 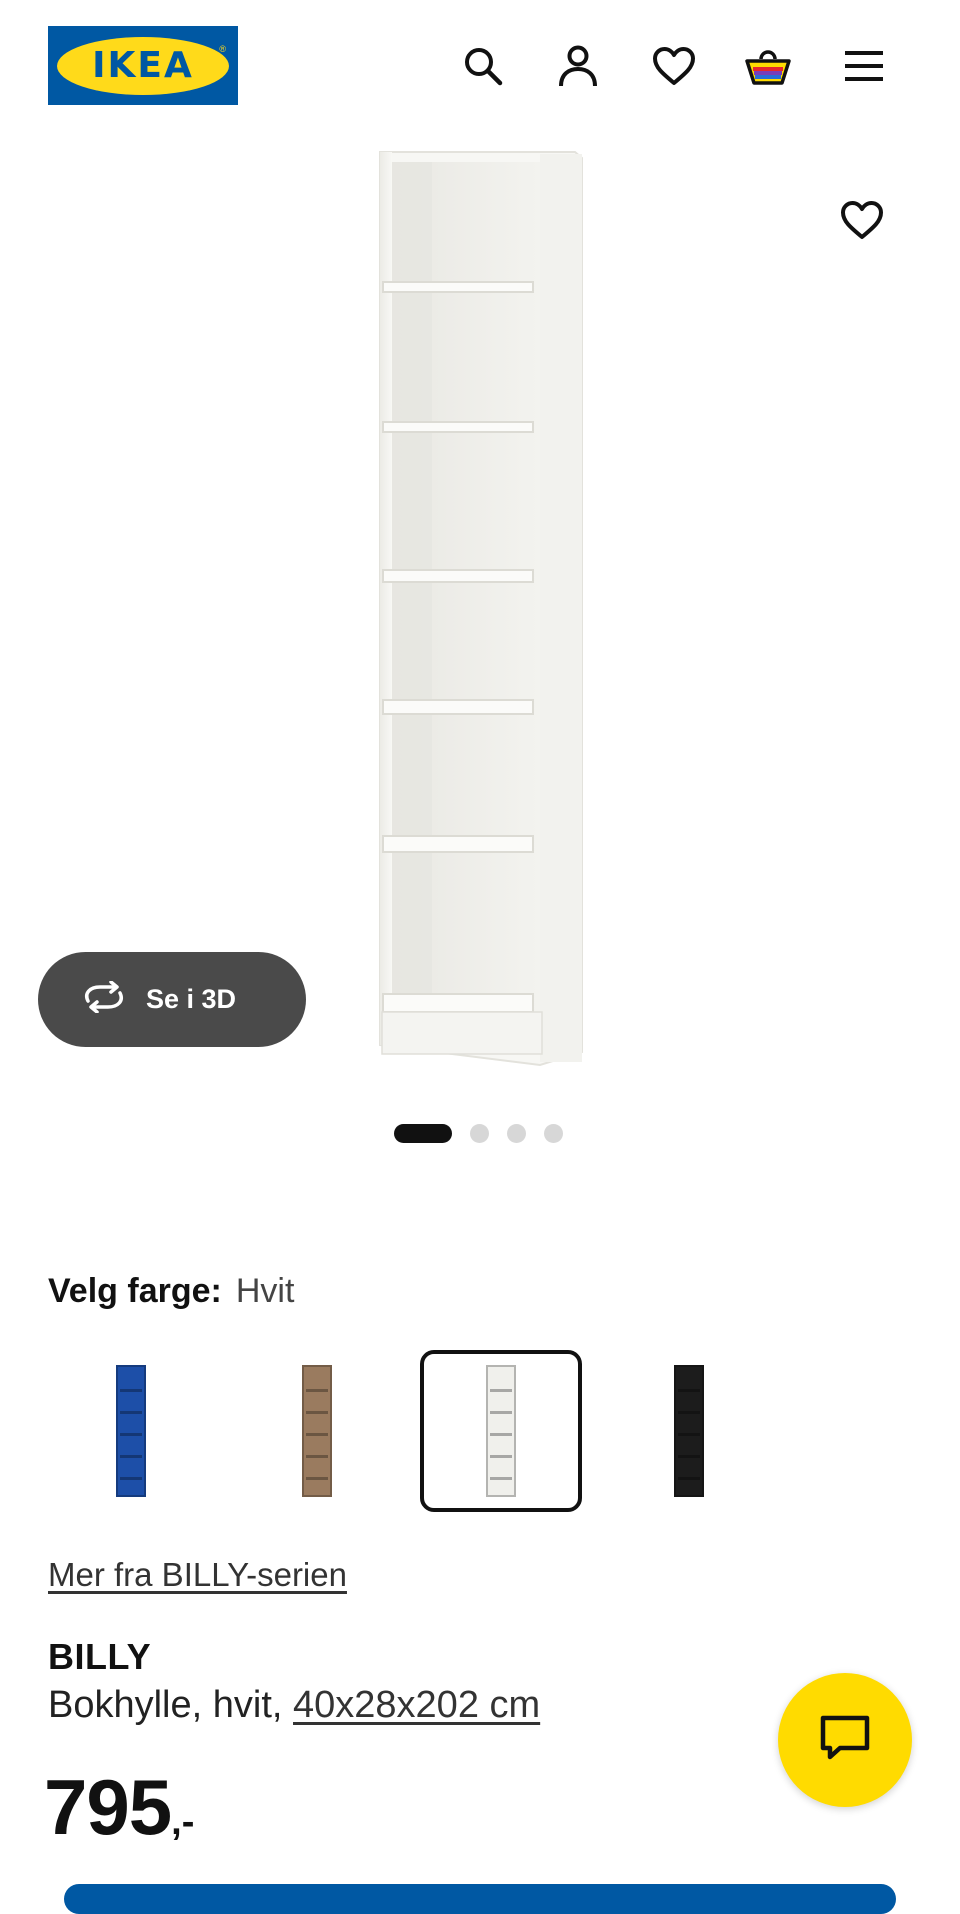 I want to click on product-name: BILLY, so click(x=100, y=1656).